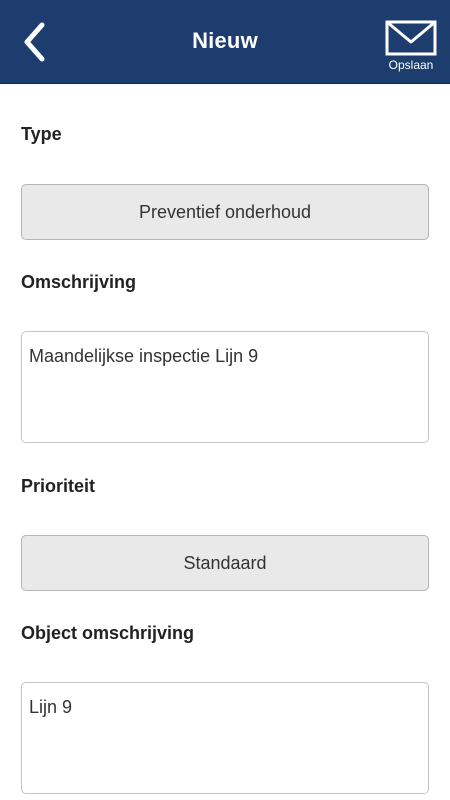 The height and width of the screenshot is (800, 450). I want to click on object-omschrijving-field: Lijn 9, so click(225, 738).